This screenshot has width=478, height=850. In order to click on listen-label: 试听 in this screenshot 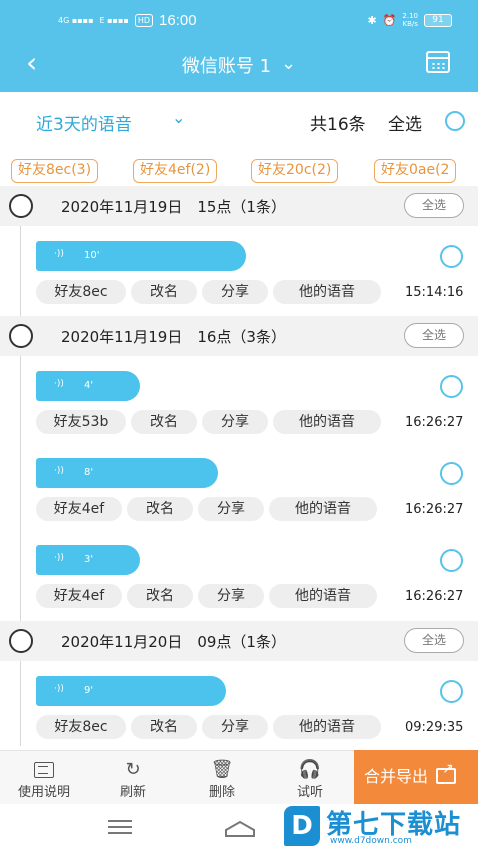, I will do `click(309, 792)`.